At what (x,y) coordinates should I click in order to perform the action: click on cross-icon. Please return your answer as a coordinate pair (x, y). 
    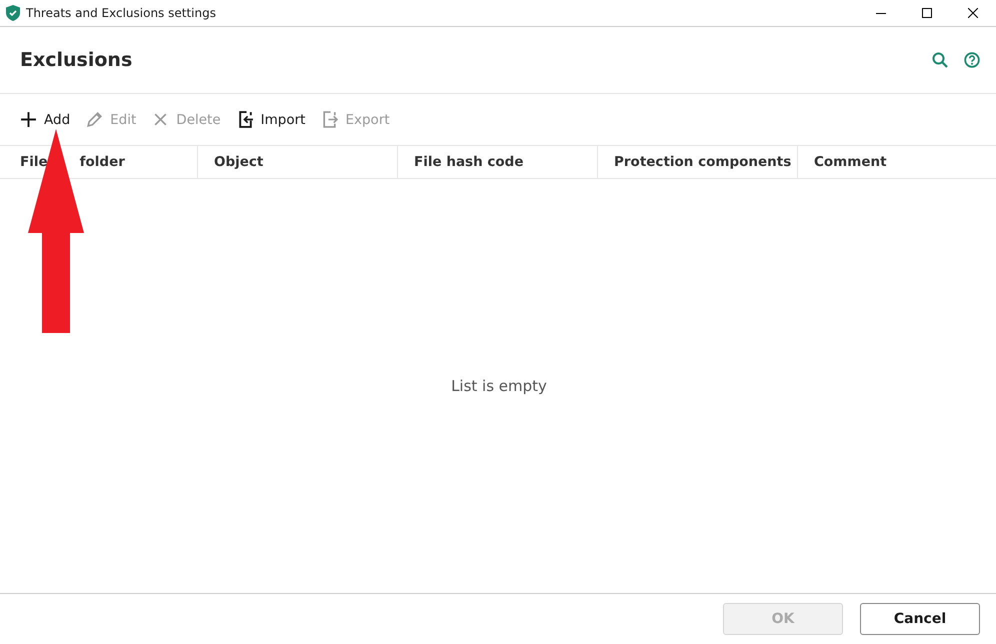
    Looking at the image, I should click on (161, 119).